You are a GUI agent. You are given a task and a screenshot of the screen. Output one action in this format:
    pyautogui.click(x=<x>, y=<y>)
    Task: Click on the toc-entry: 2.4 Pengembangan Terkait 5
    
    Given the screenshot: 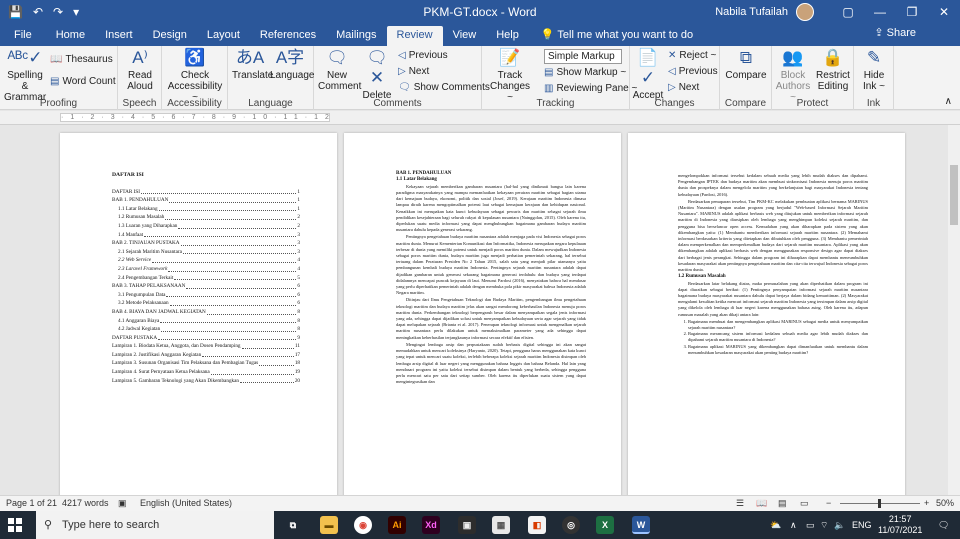 What is the action you would take?
    pyautogui.click(x=206, y=278)
    